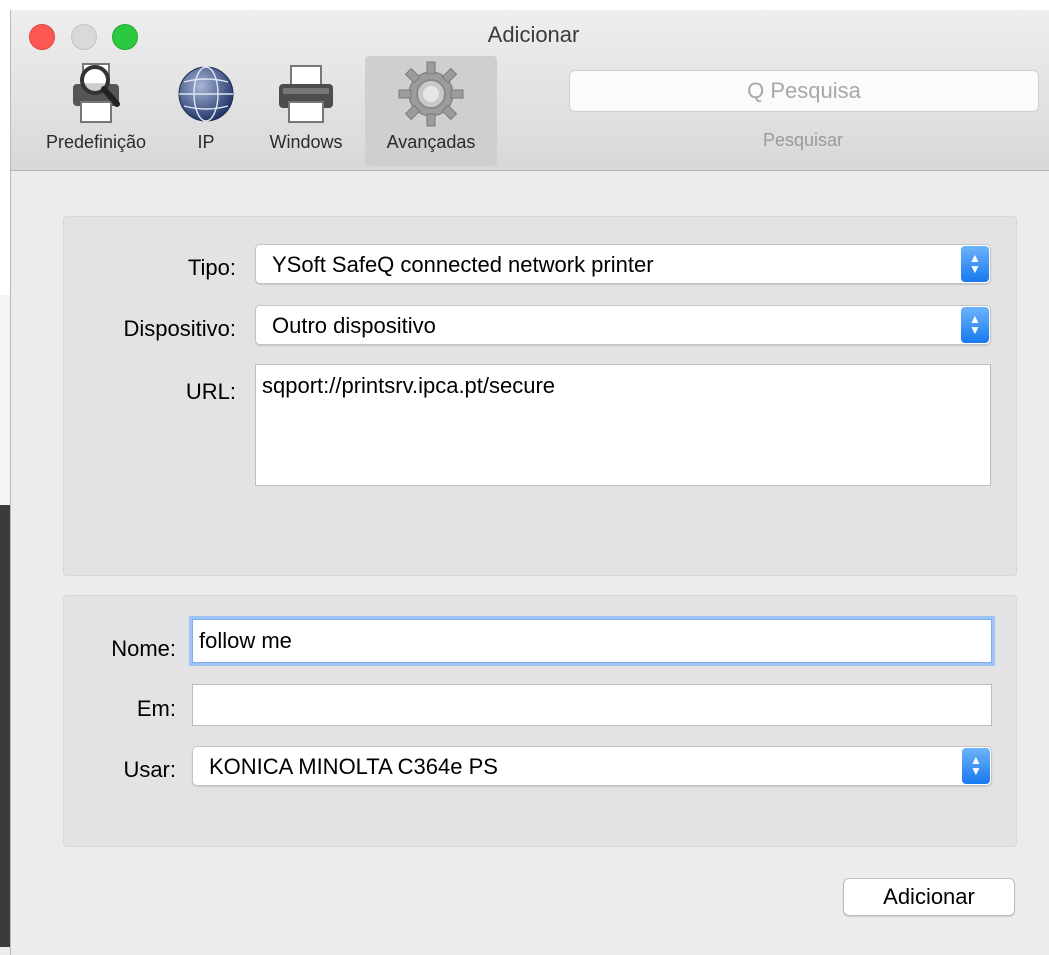 This screenshot has height=955, width=1049. I want to click on toolbar-advanced-tab: Avançadas, so click(431, 111).